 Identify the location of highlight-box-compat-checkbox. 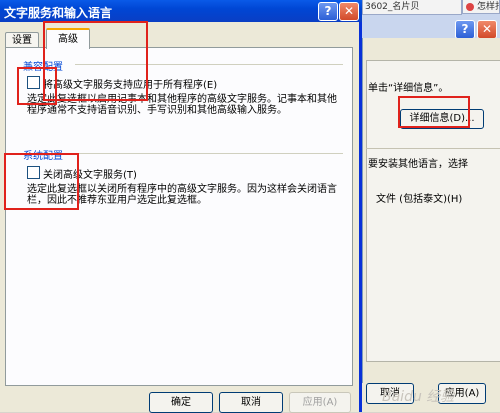
(37, 86).